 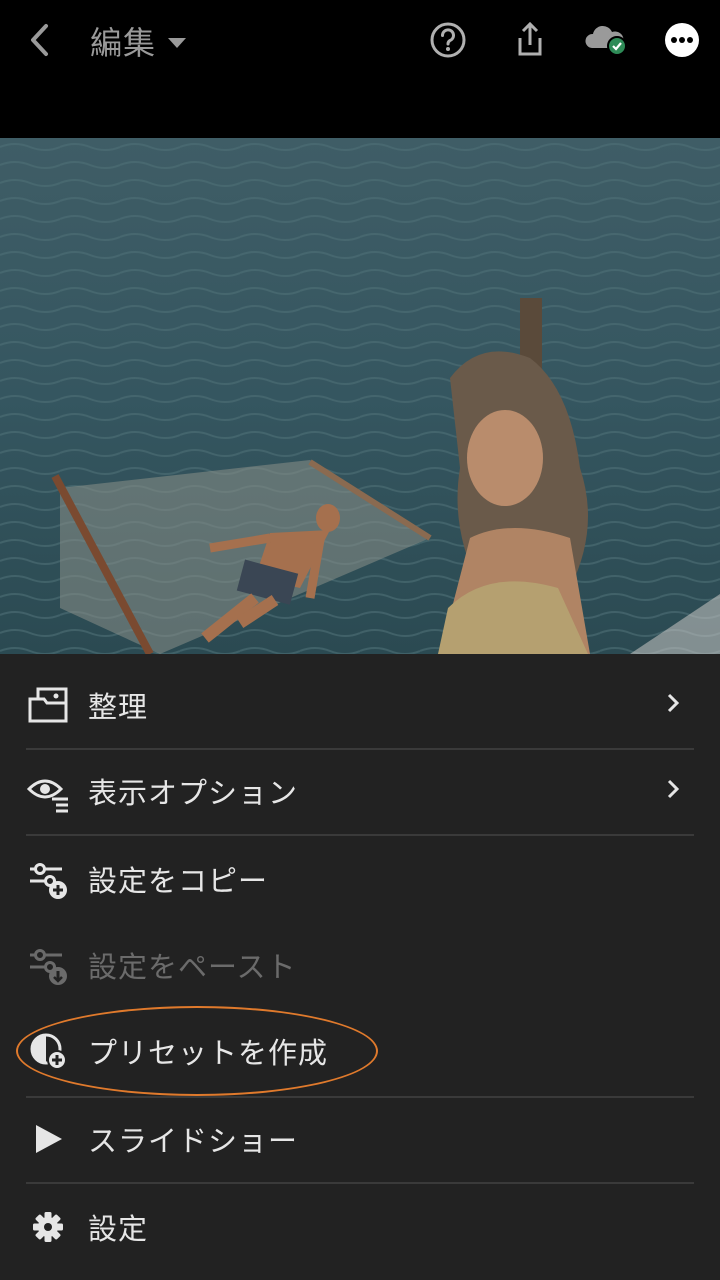 What do you see at coordinates (360, 879) in the screenshot?
I see `menu-item-copy-settings: 設定をコピー` at bounding box center [360, 879].